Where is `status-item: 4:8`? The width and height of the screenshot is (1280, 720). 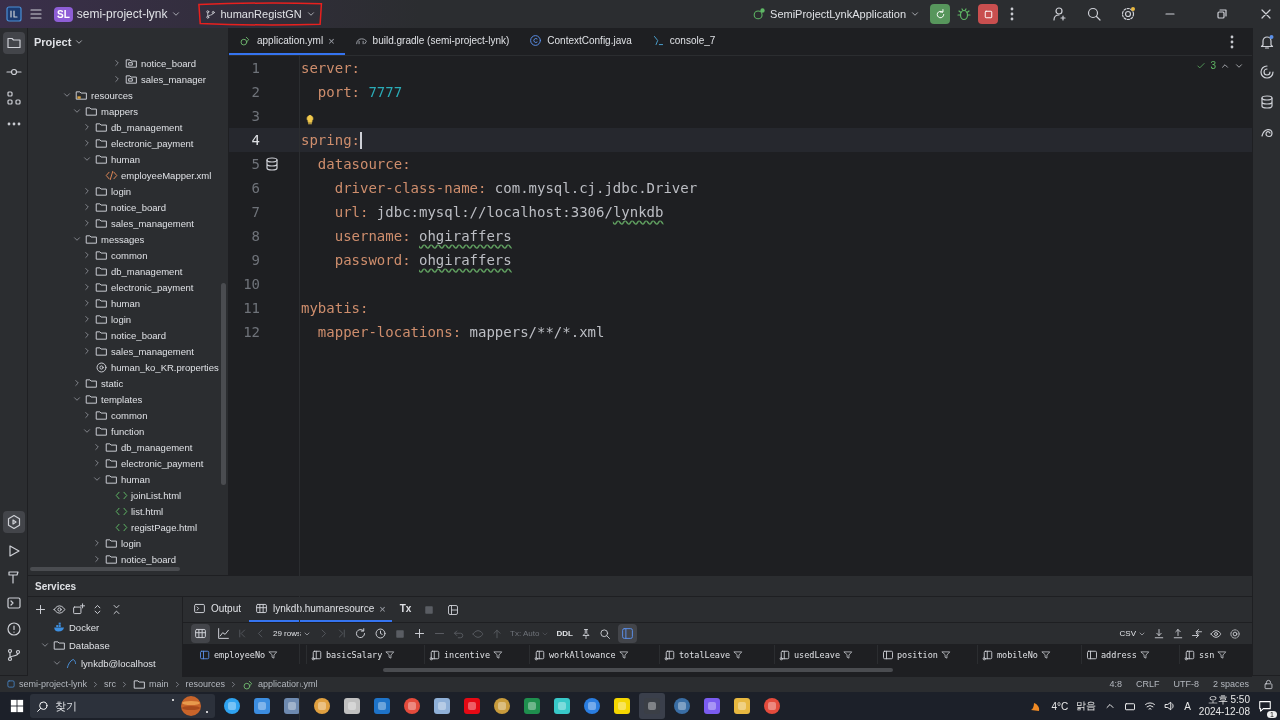 status-item: 4:8 is located at coordinates (1115, 684).